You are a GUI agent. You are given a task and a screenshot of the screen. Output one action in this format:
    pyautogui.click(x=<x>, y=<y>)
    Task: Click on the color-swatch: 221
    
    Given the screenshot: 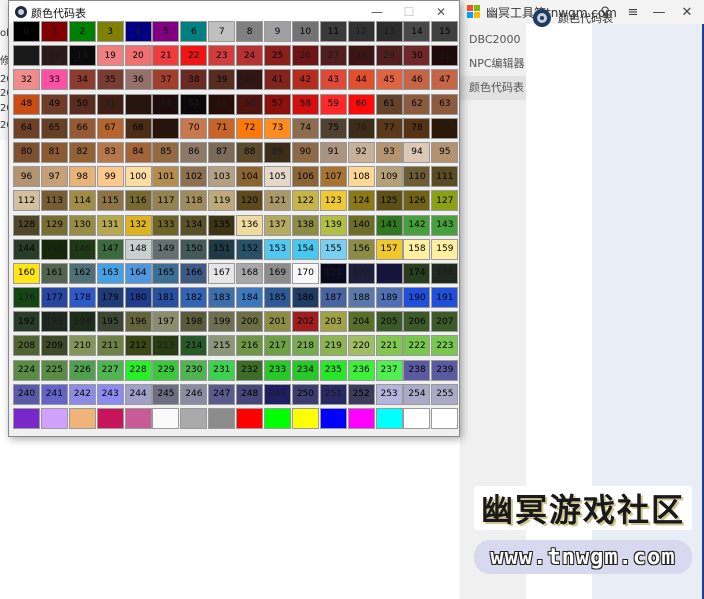 What is the action you would take?
    pyautogui.click(x=389, y=346)
    